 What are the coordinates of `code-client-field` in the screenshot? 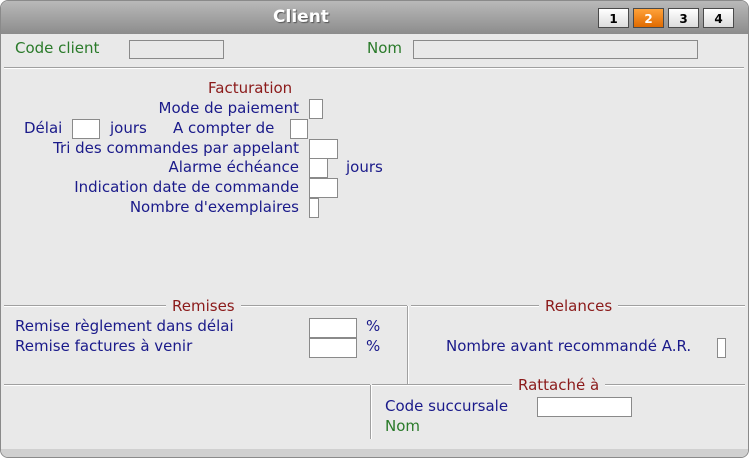 It's located at (176, 49).